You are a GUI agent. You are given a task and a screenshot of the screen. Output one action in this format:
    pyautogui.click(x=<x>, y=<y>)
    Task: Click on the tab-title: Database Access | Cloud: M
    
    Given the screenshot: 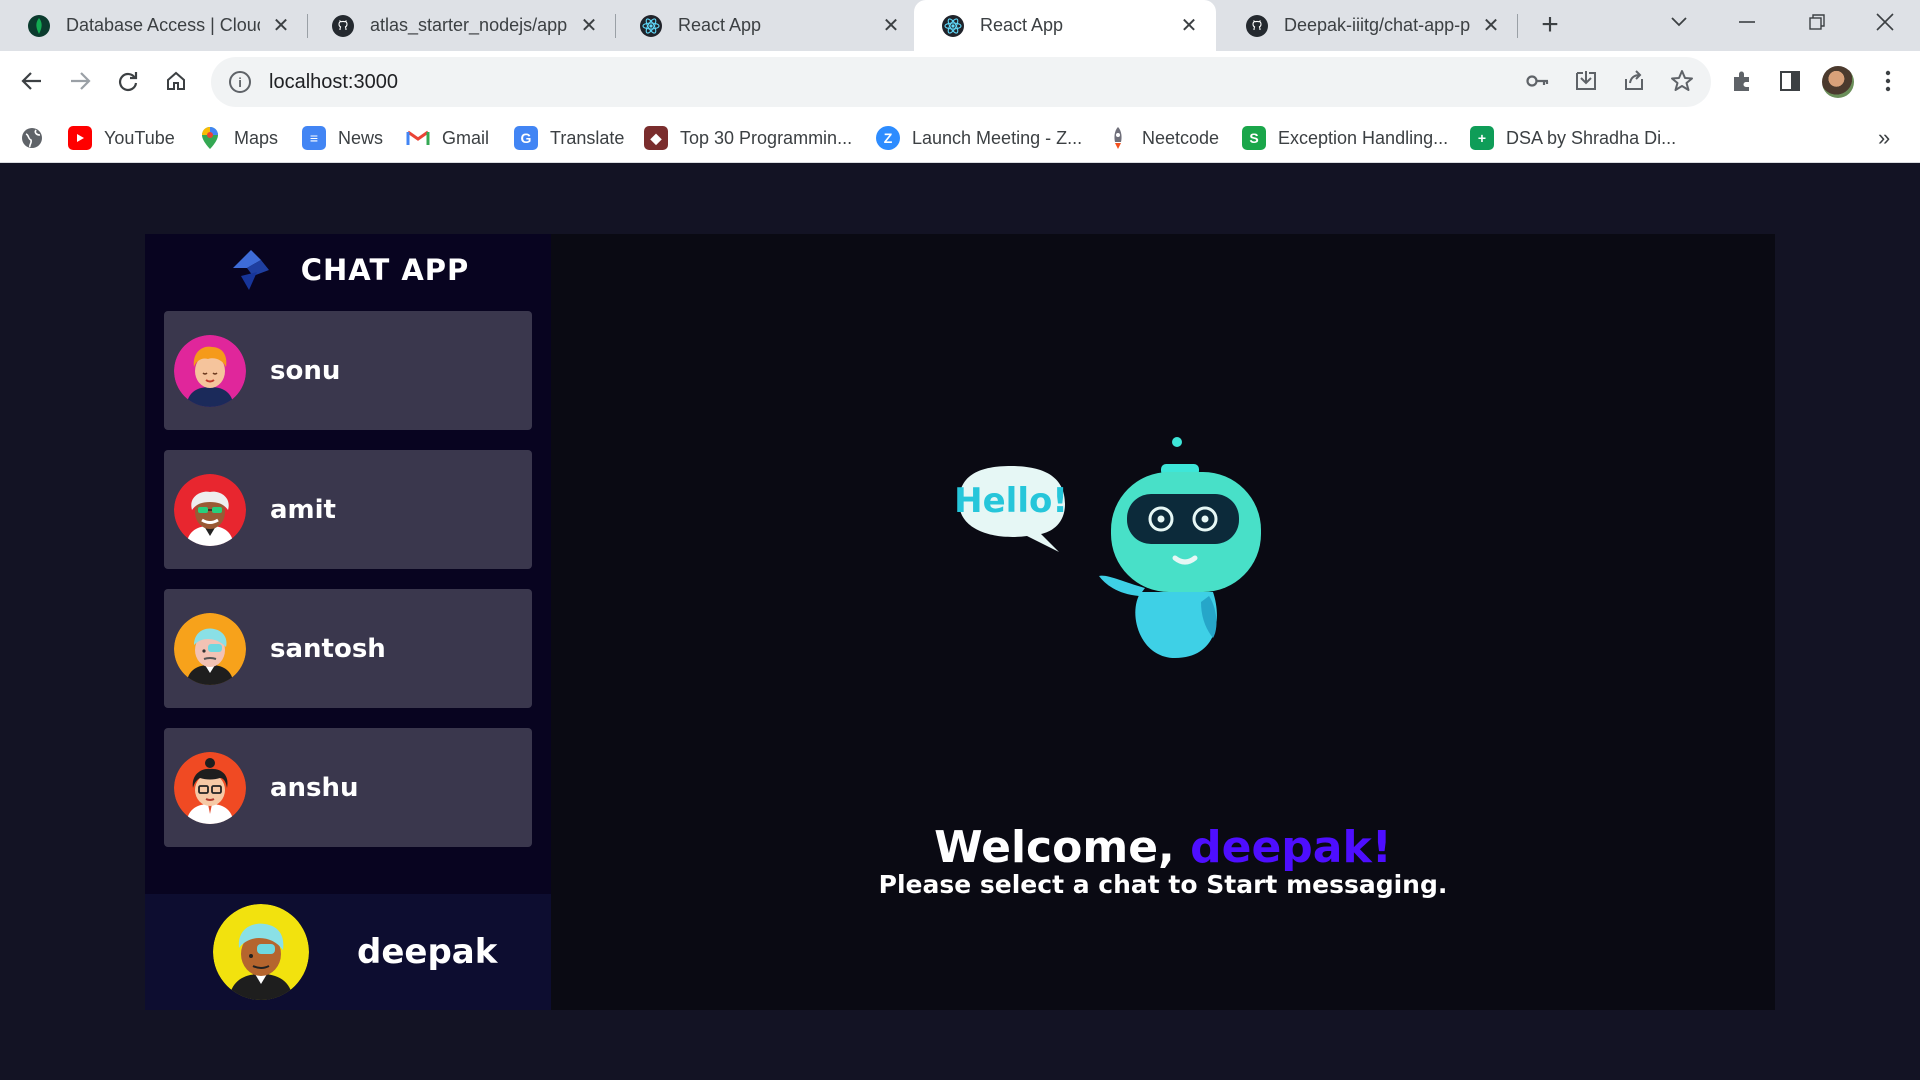 What is the action you would take?
    pyautogui.click(x=163, y=25)
    